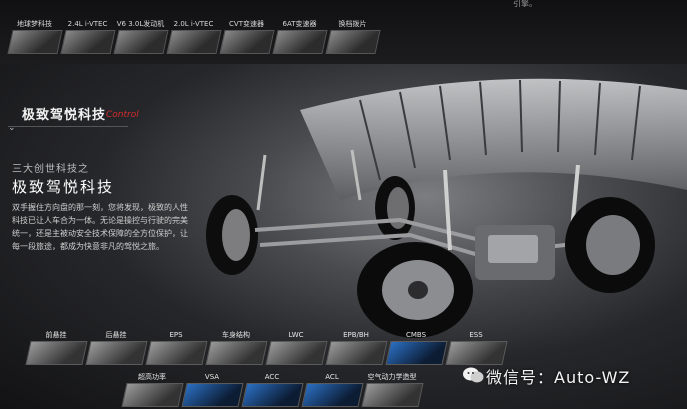 The height and width of the screenshot is (409, 687). I want to click on rear-right-wheel, so click(395, 208).